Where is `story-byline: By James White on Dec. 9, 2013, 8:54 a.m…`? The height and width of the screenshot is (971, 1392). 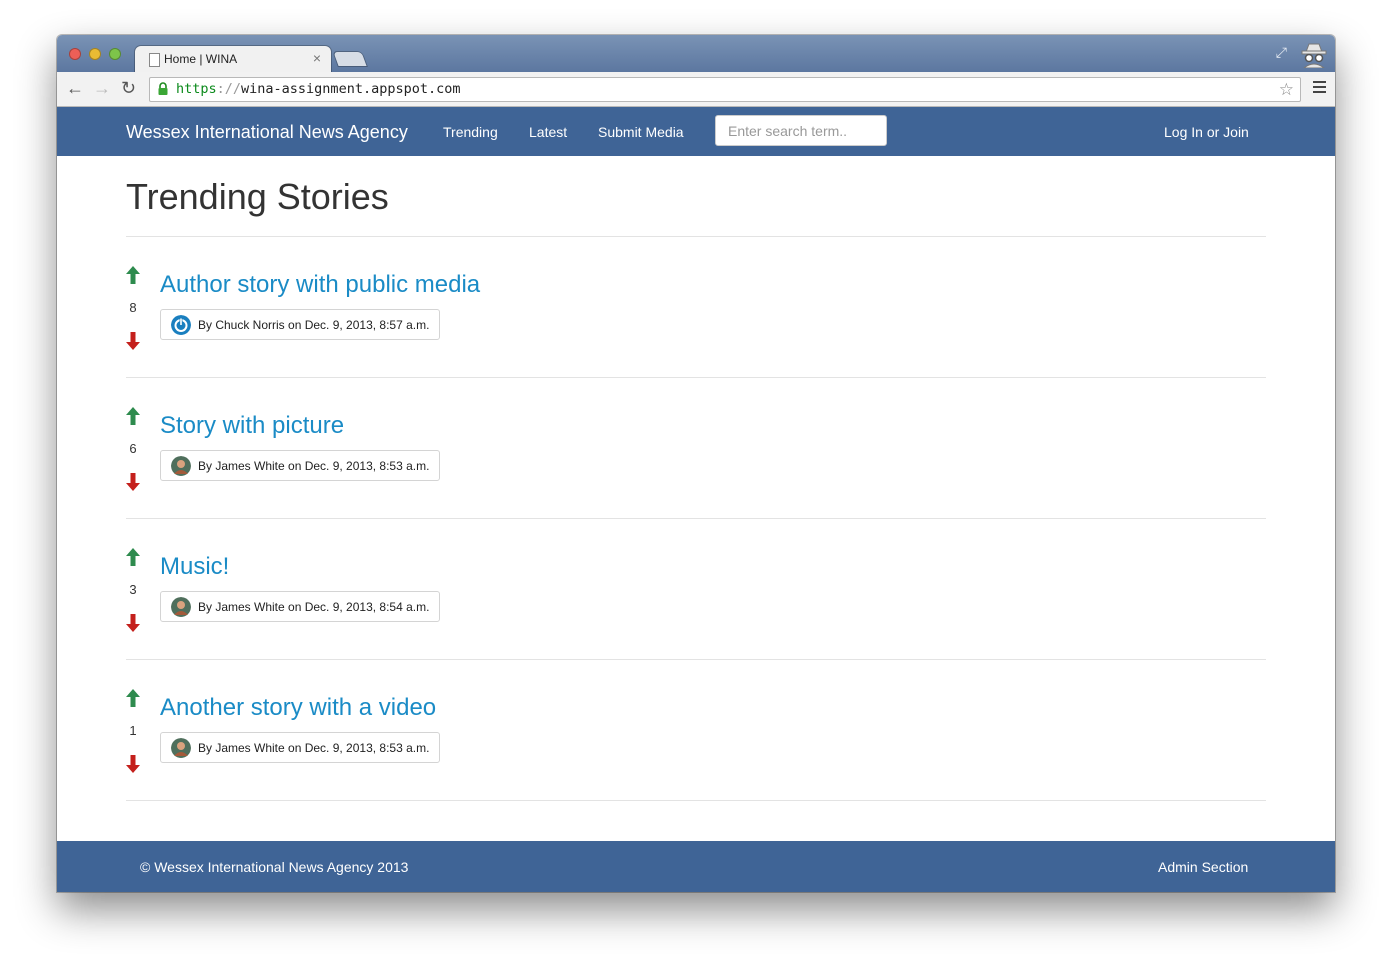 story-byline: By James White on Dec. 9, 2013, 8:54 a.m… is located at coordinates (300, 606).